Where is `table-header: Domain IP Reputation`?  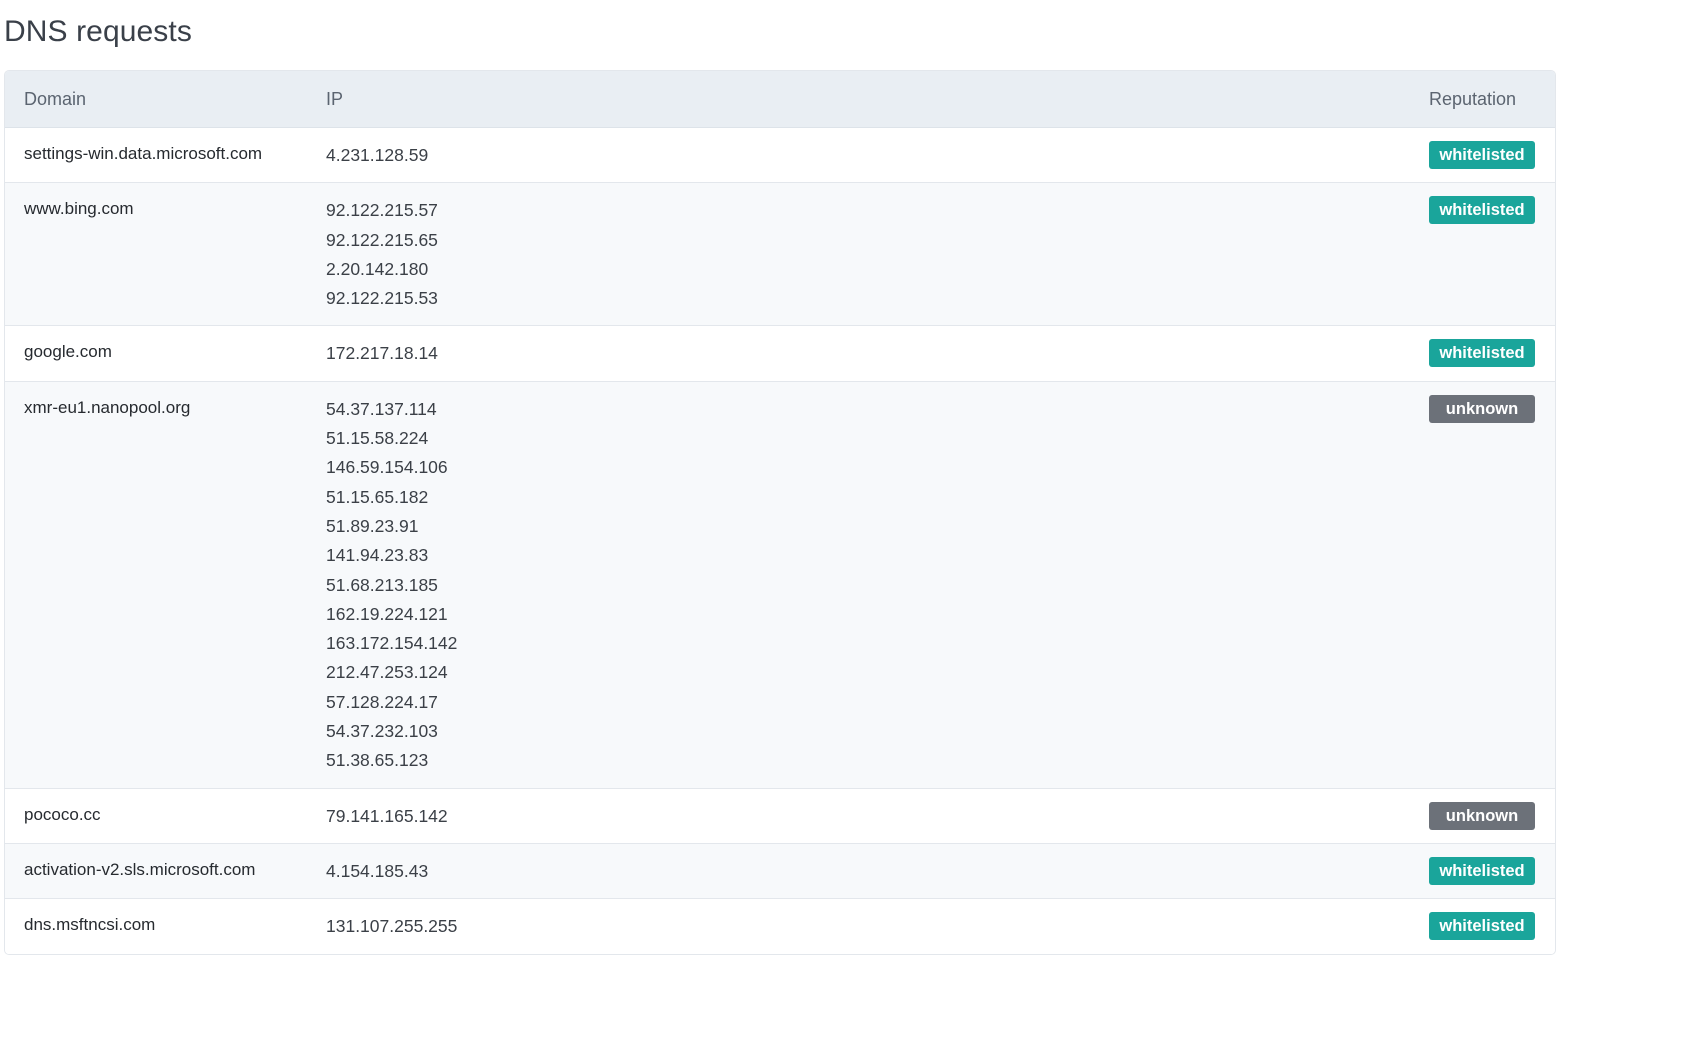 table-header: Domain IP Reputation is located at coordinates (780, 99).